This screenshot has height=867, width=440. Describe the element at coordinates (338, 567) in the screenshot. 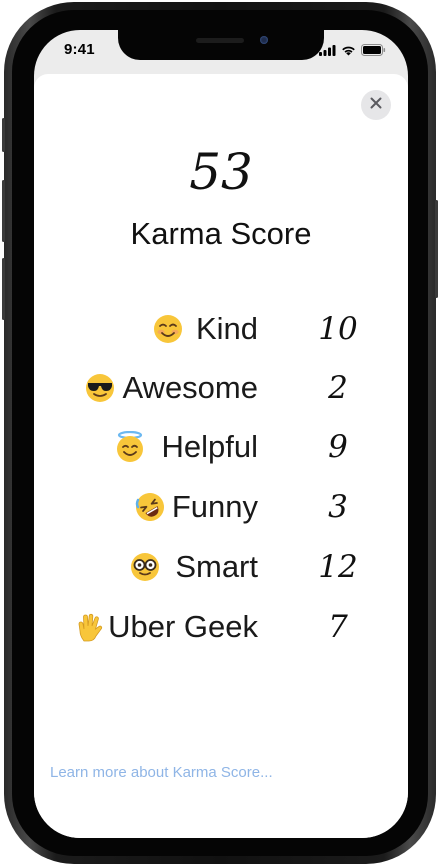

I see `category-value: 12` at that location.